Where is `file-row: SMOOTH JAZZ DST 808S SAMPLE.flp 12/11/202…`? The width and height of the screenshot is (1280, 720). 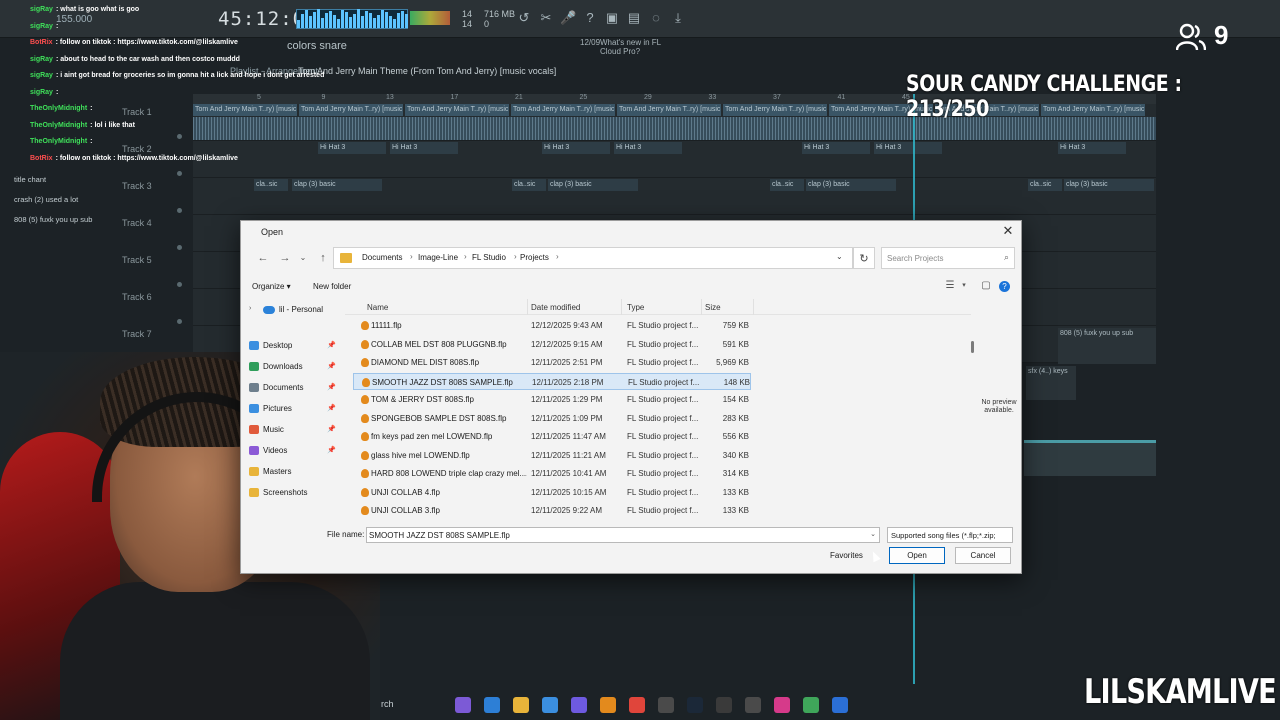 file-row: SMOOTH JAZZ DST 808S SAMPLE.flp 12/11/202… is located at coordinates (552, 381).